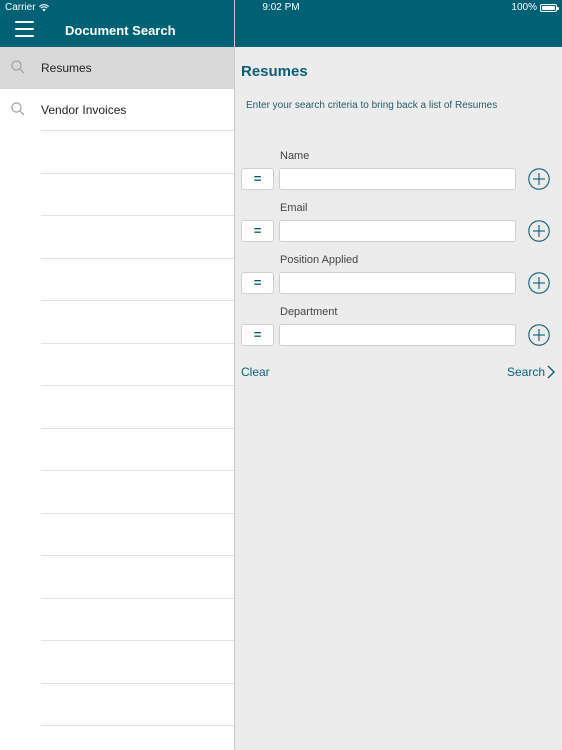 The height and width of the screenshot is (750, 562). Describe the element at coordinates (295, 156) in the screenshot. I see `name-field-label: Name` at that location.